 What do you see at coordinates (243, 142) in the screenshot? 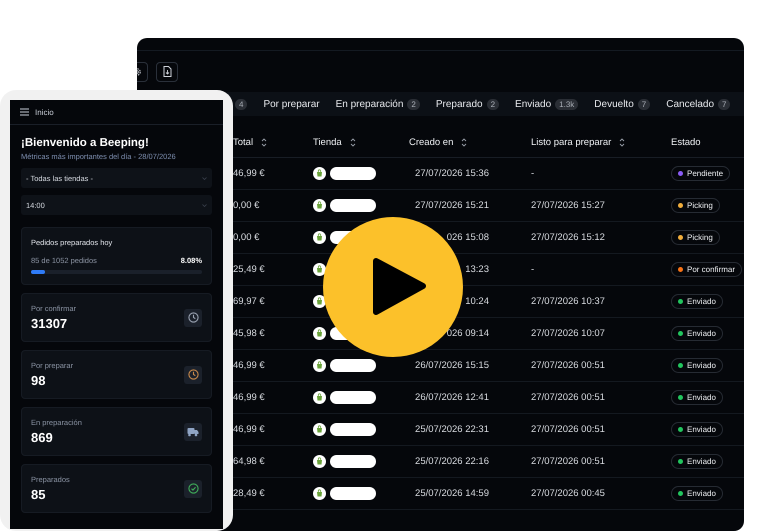
I see `column-header: Total` at bounding box center [243, 142].